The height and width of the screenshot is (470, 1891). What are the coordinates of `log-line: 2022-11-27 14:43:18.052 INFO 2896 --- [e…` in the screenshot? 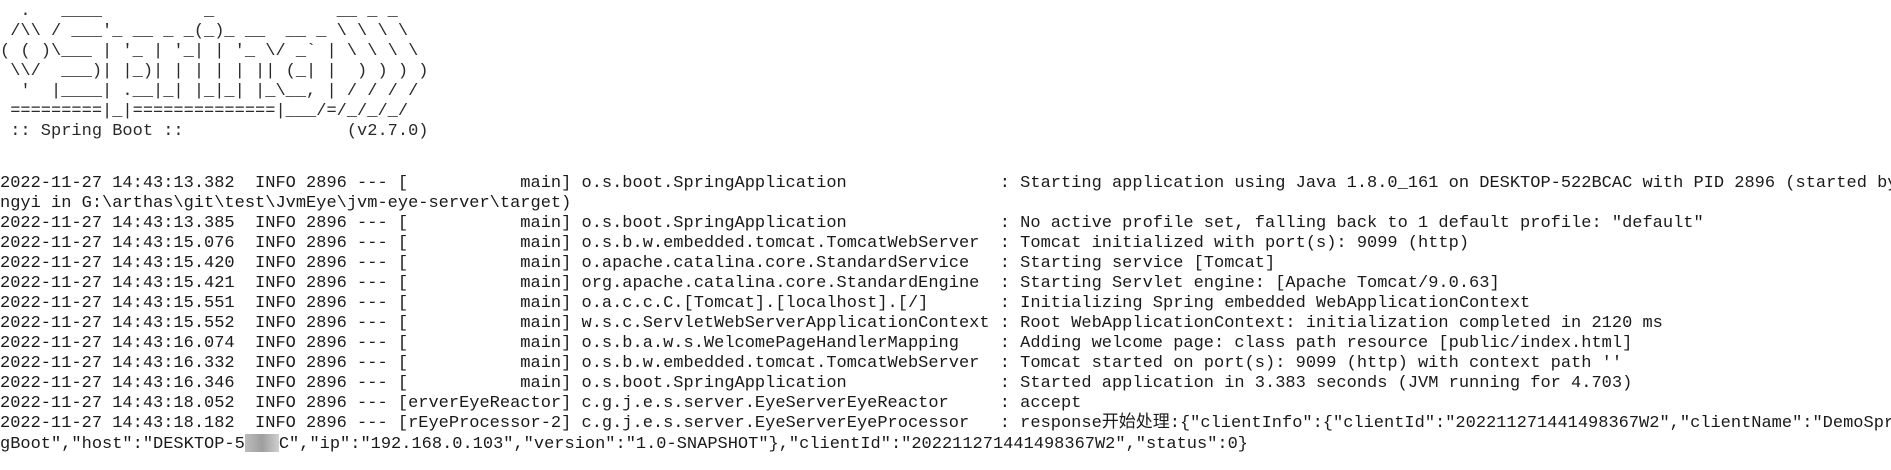 It's located at (541, 403).